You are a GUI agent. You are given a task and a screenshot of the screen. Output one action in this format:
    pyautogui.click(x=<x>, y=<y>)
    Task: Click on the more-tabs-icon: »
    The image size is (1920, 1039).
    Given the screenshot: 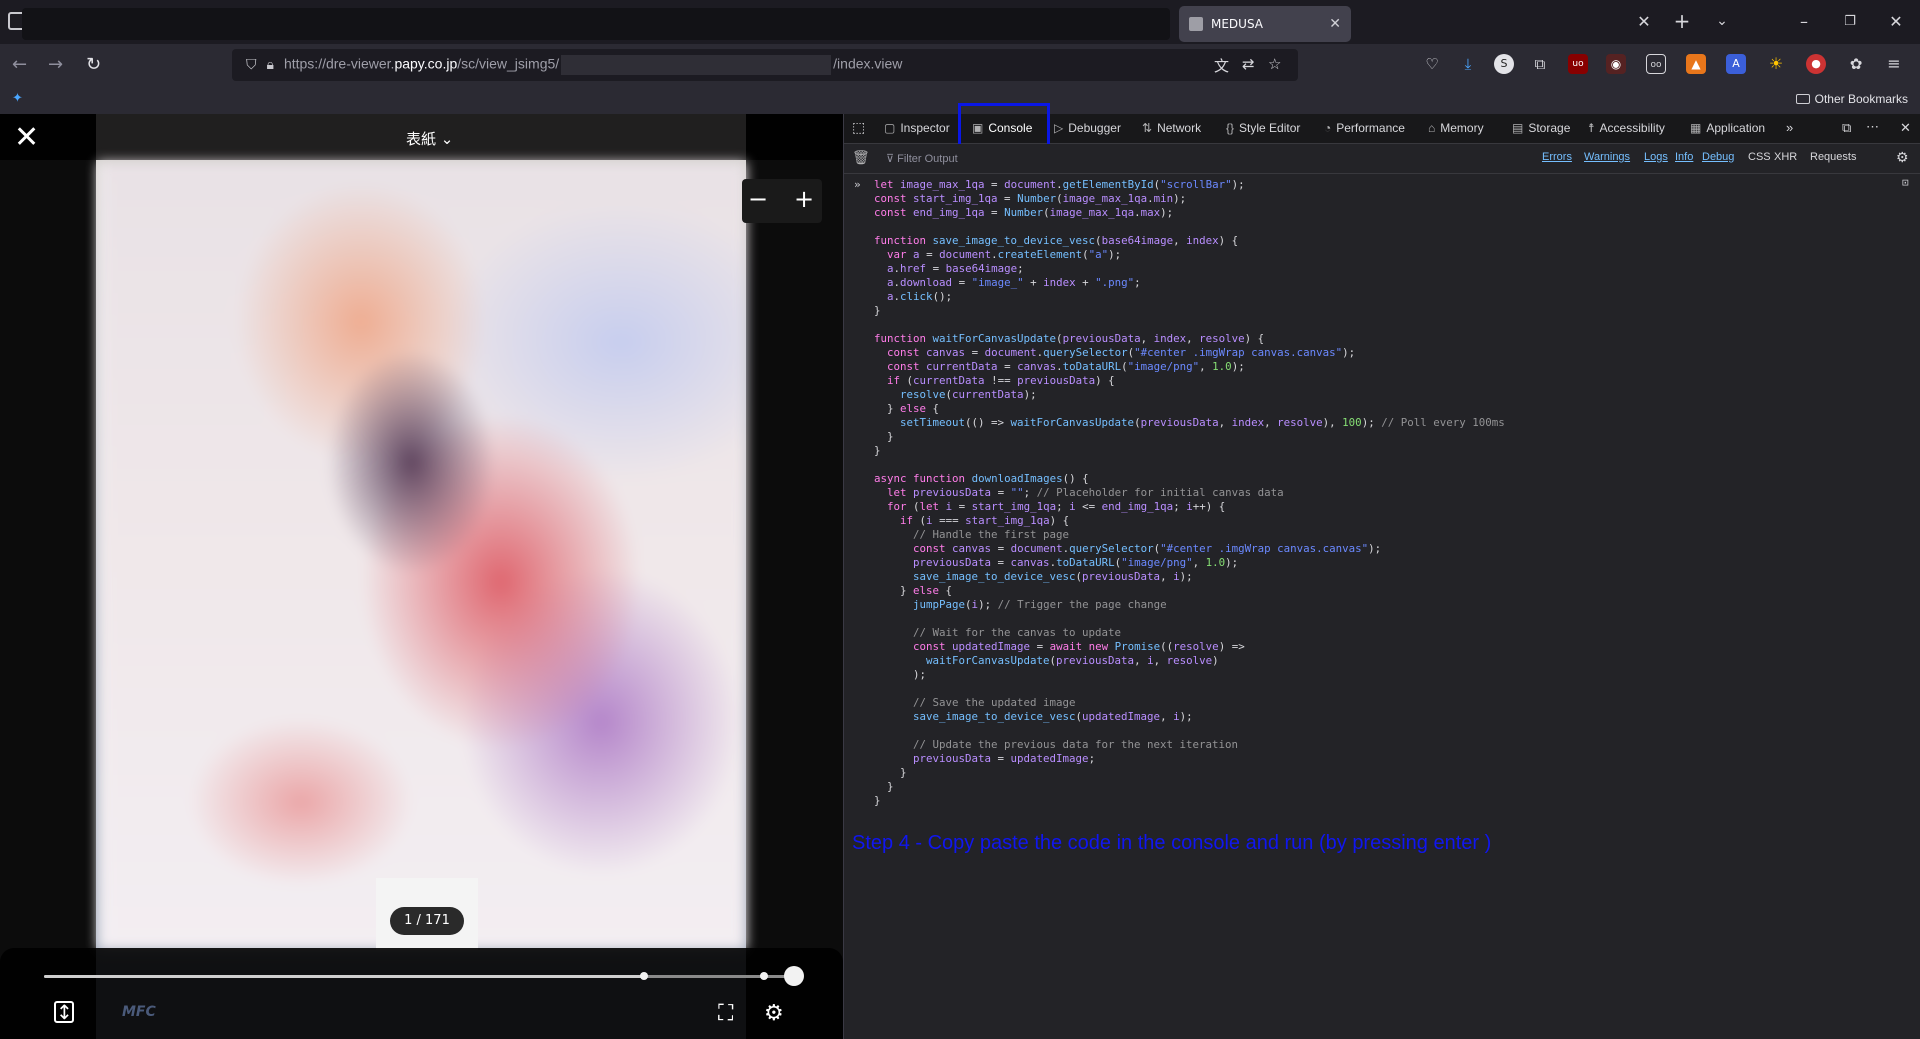 What is the action you would take?
    pyautogui.click(x=1789, y=127)
    